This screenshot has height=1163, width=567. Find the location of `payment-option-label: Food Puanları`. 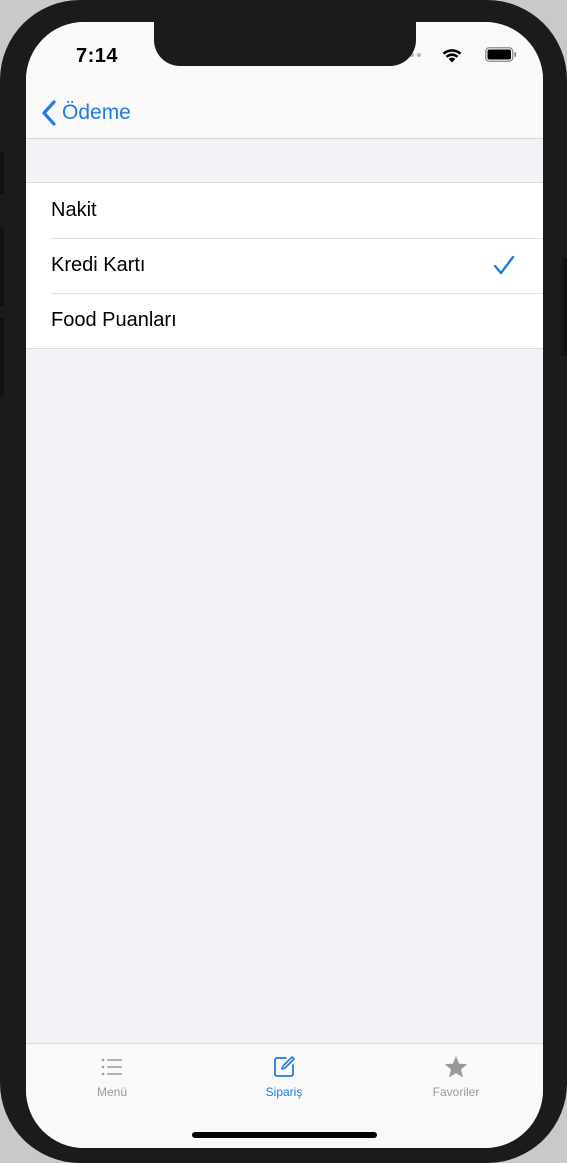

payment-option-label: Food Puanları is located at coordinates (114, 320).